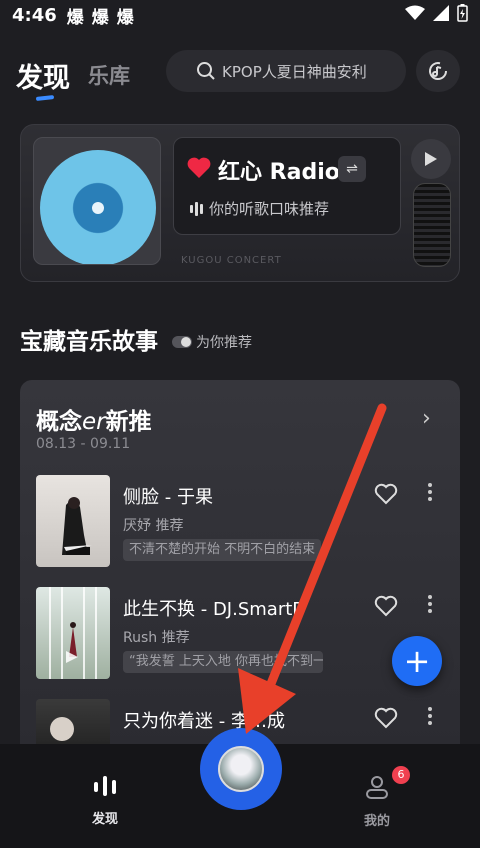 The height and width of the screenshot is (848, 480). I want to click on search-placeholder: KPOP人夏日神曲安利, so click(294, 71).